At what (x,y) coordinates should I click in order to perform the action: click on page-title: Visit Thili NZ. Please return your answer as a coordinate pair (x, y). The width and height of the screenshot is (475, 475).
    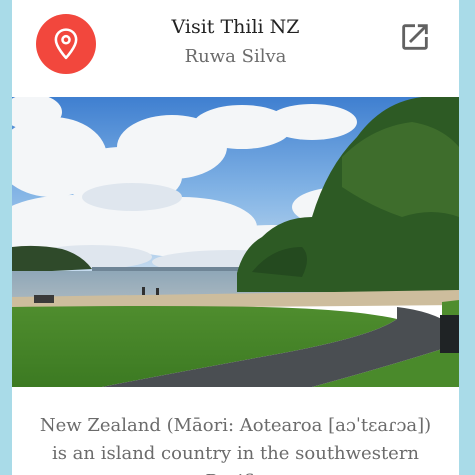
    Looking at the image, I should click on (235, 27).